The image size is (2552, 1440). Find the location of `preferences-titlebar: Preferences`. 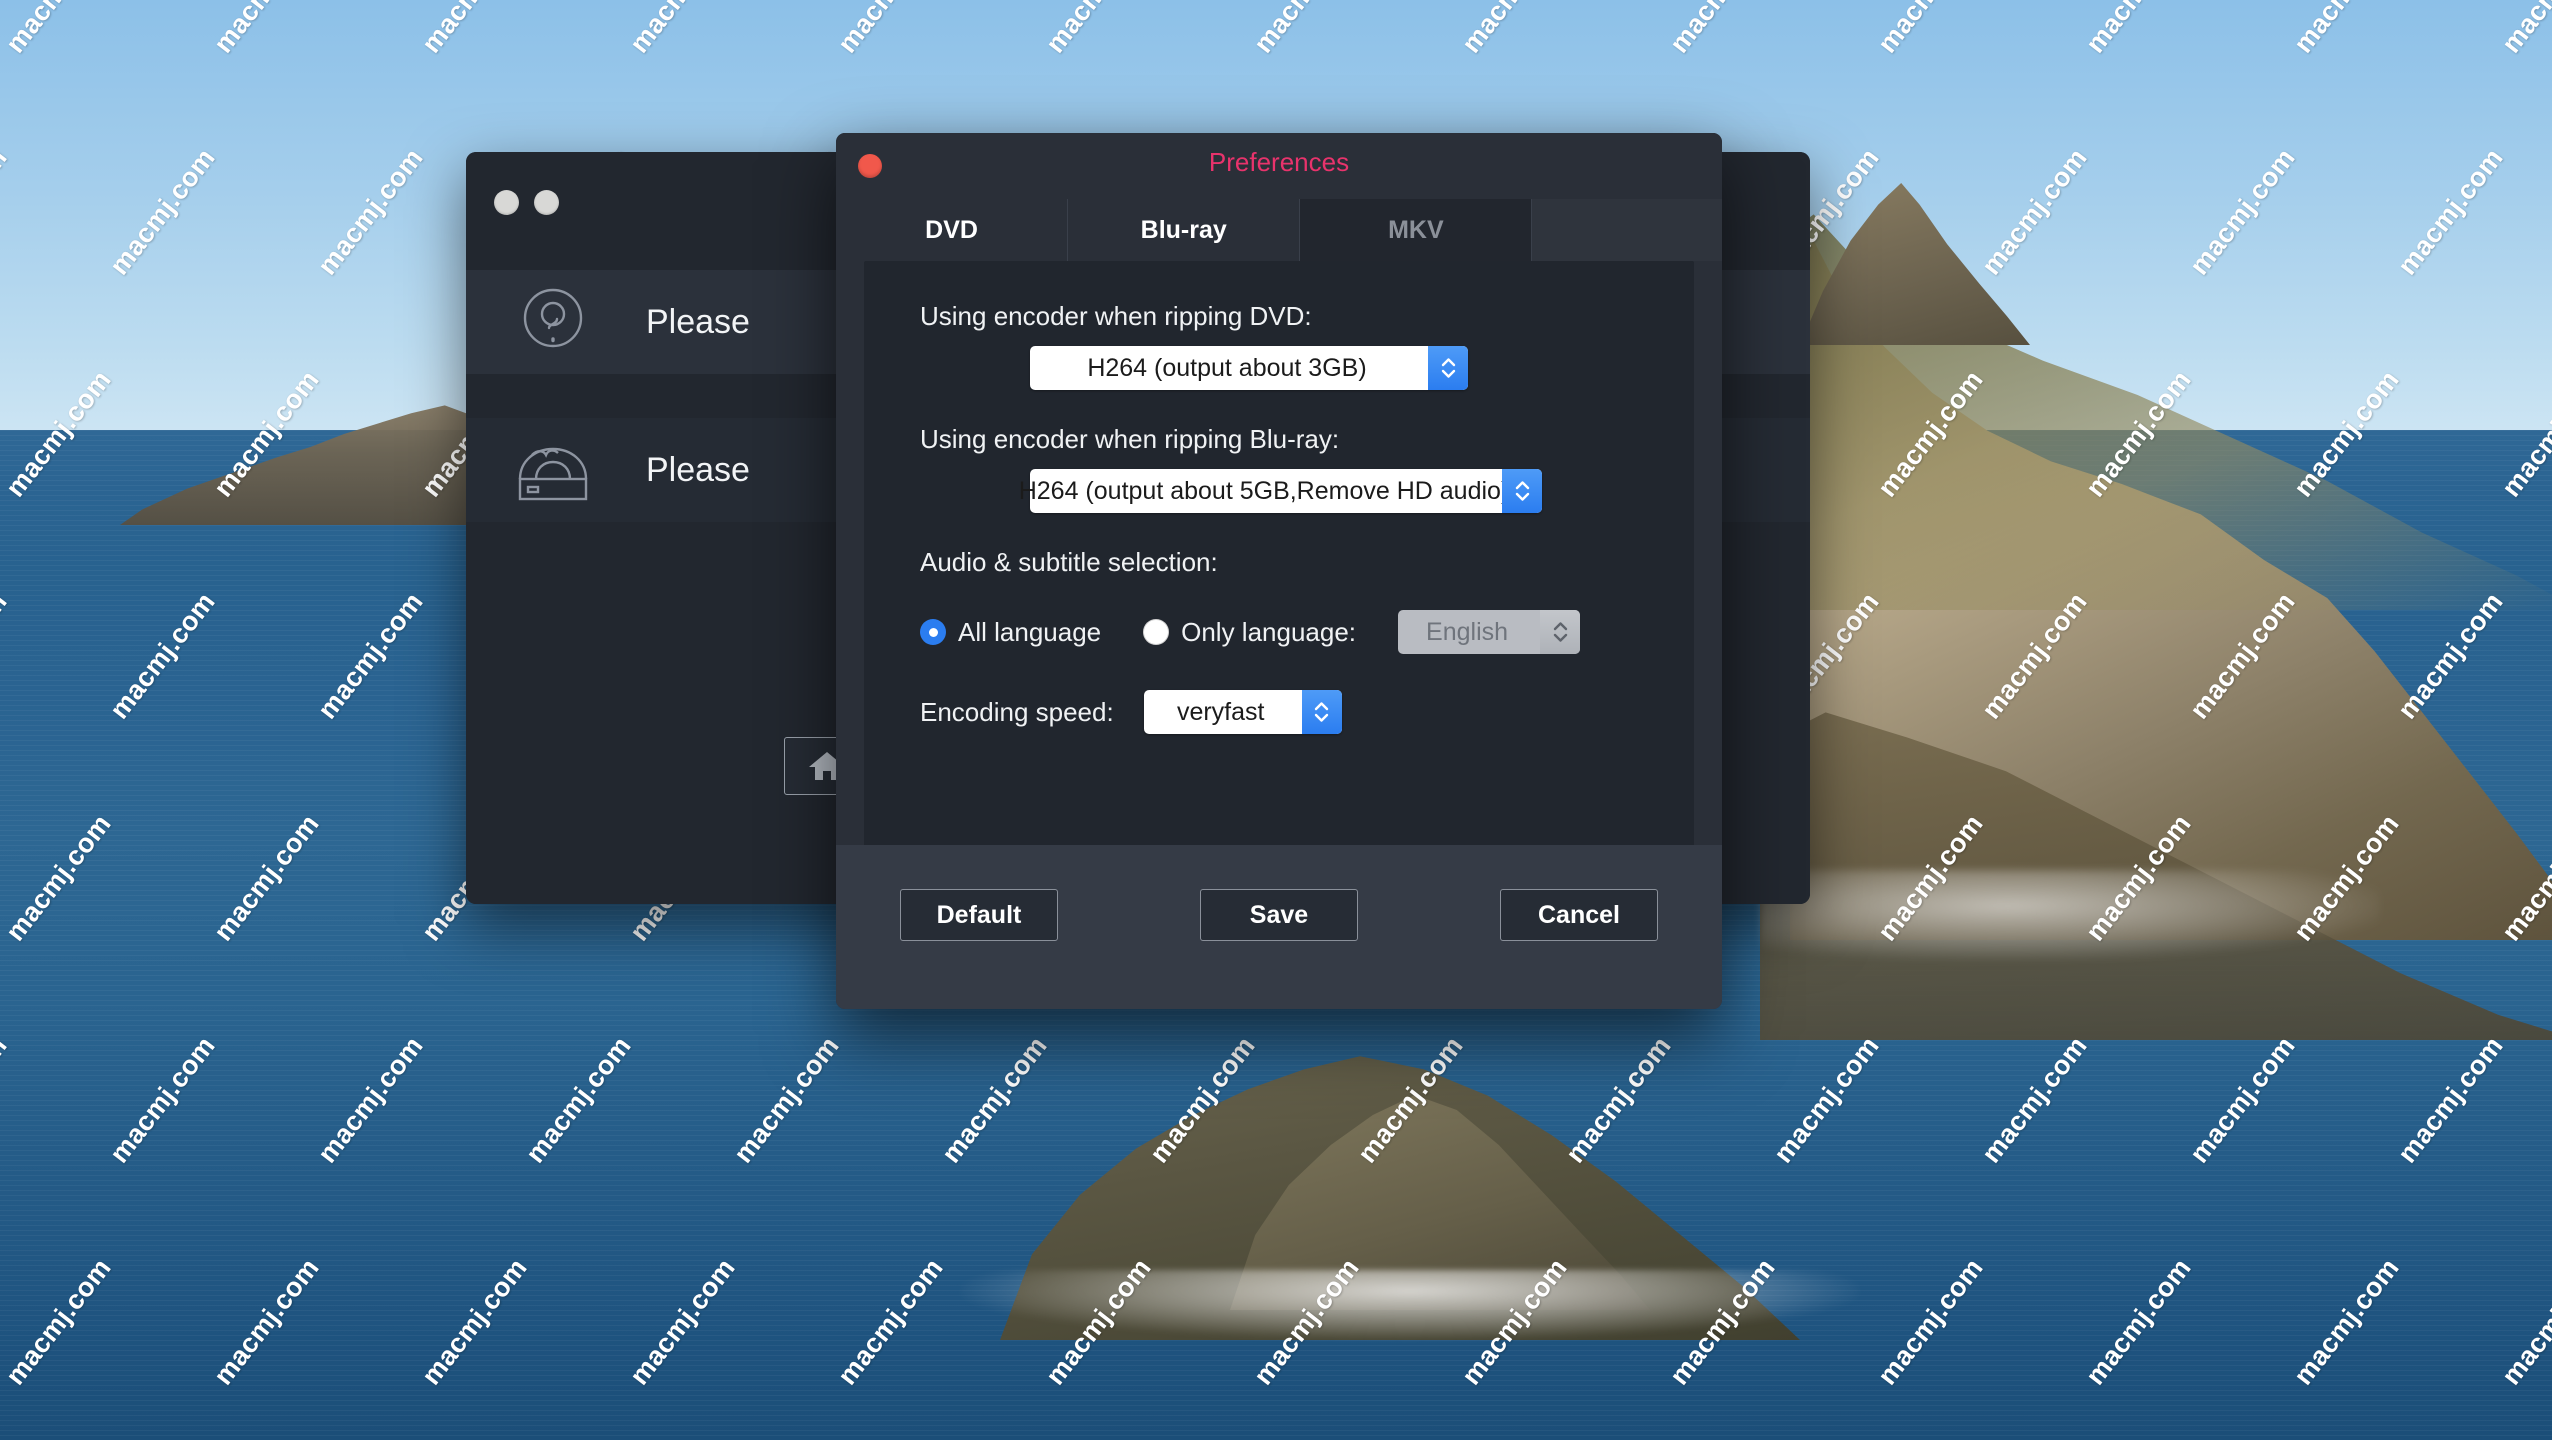

preferences-titlebar: Preferences is located at coordinates (1279, 166).